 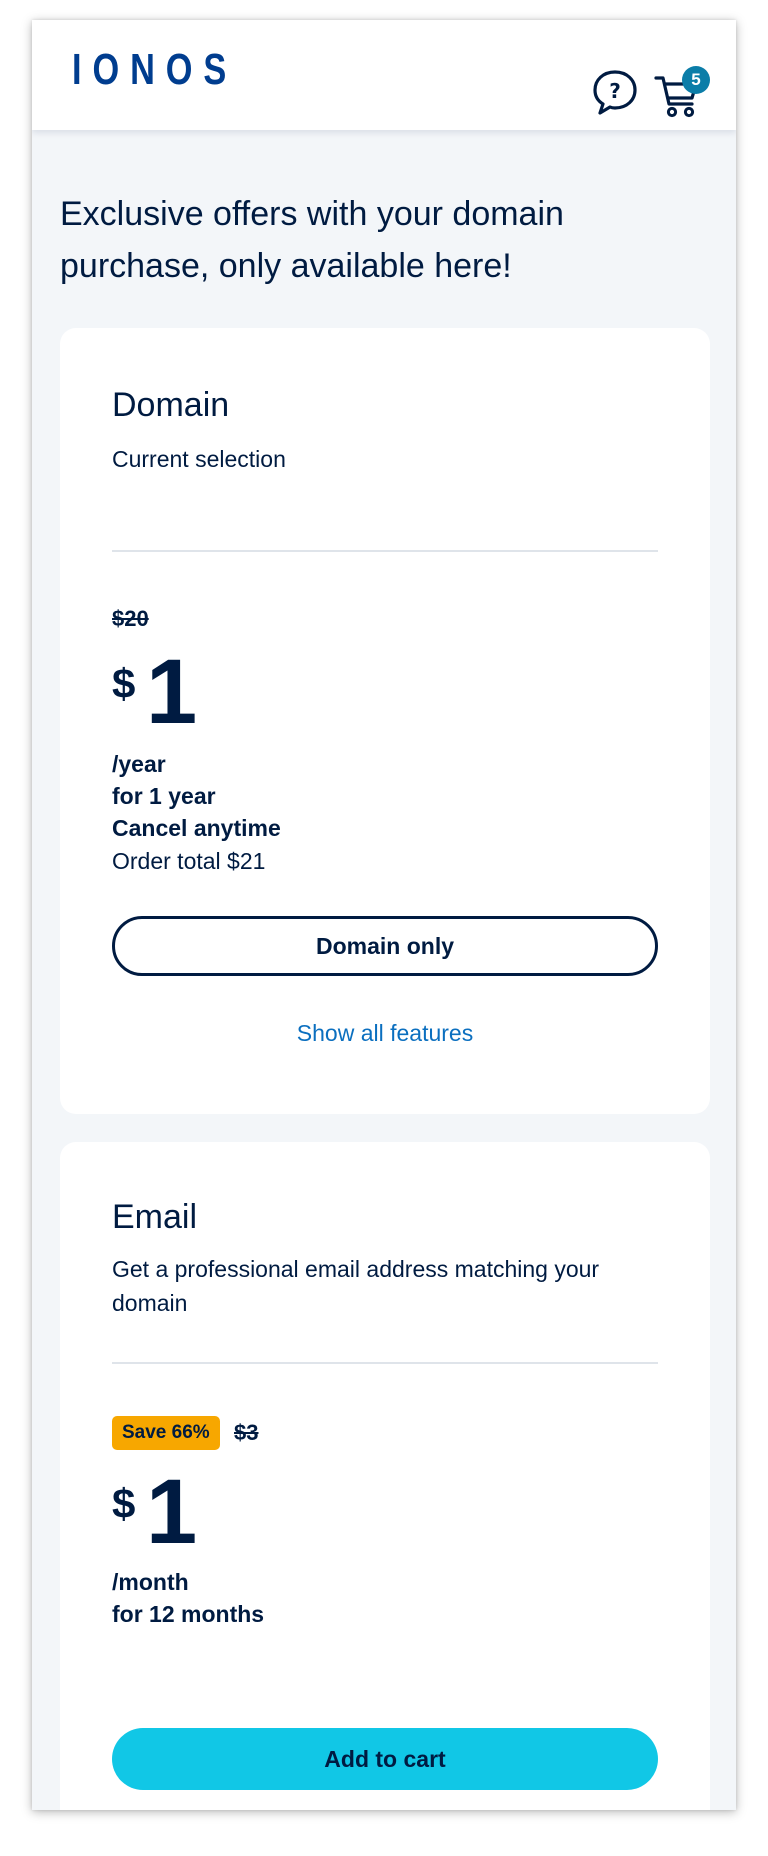 I want to click on card-title: Email, so click(x=155, y=1217).